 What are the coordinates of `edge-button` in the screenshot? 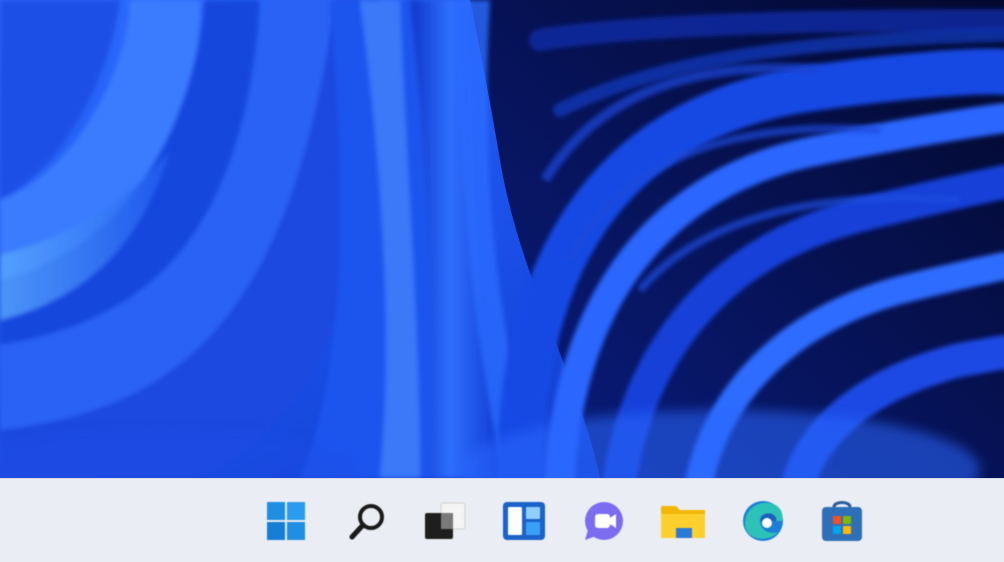 It's located at (763, 521).